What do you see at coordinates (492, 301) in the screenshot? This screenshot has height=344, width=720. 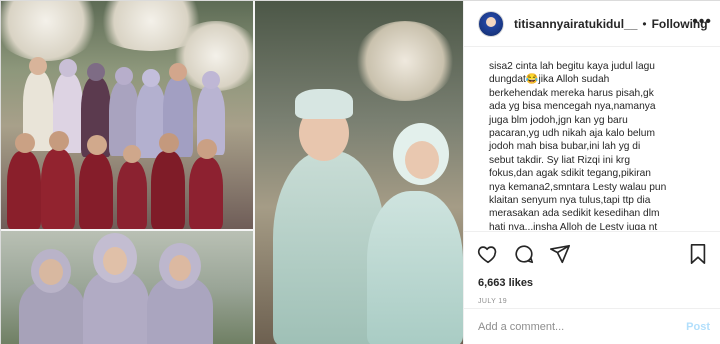 I see `post-date: JULY 19` at bounding box center [492, 301].